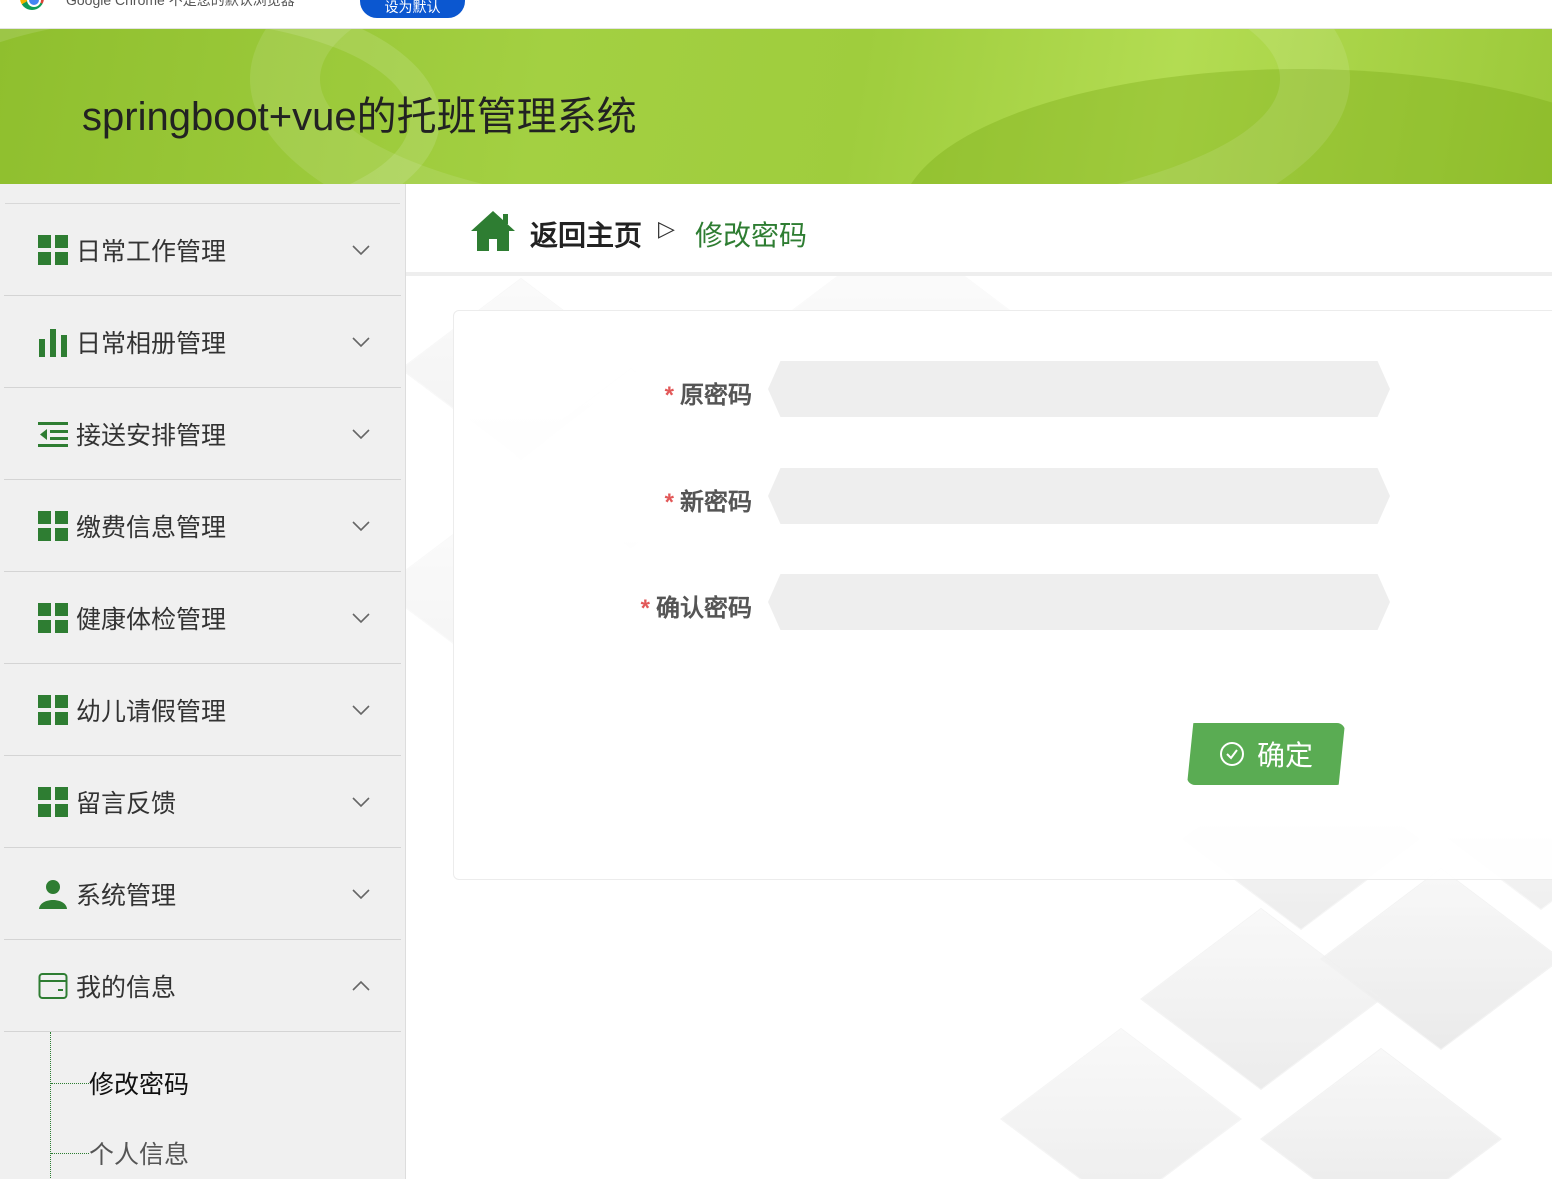 This screenshot has width=1552, height=1179. What do you see at coordinates (151, 435) in the screenshot?
I see `sidebar-item-label: 接送安排管理` at bounding box center [151, 435].